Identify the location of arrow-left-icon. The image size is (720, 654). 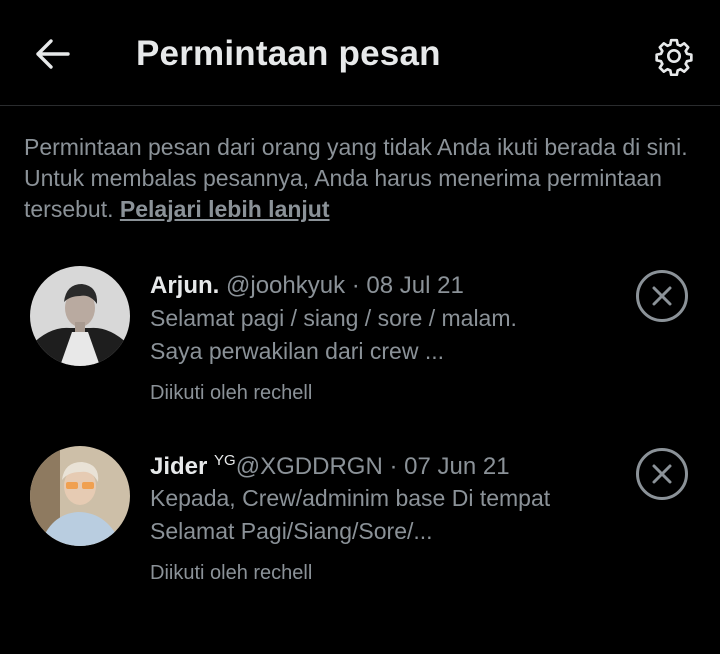
(53, 54).